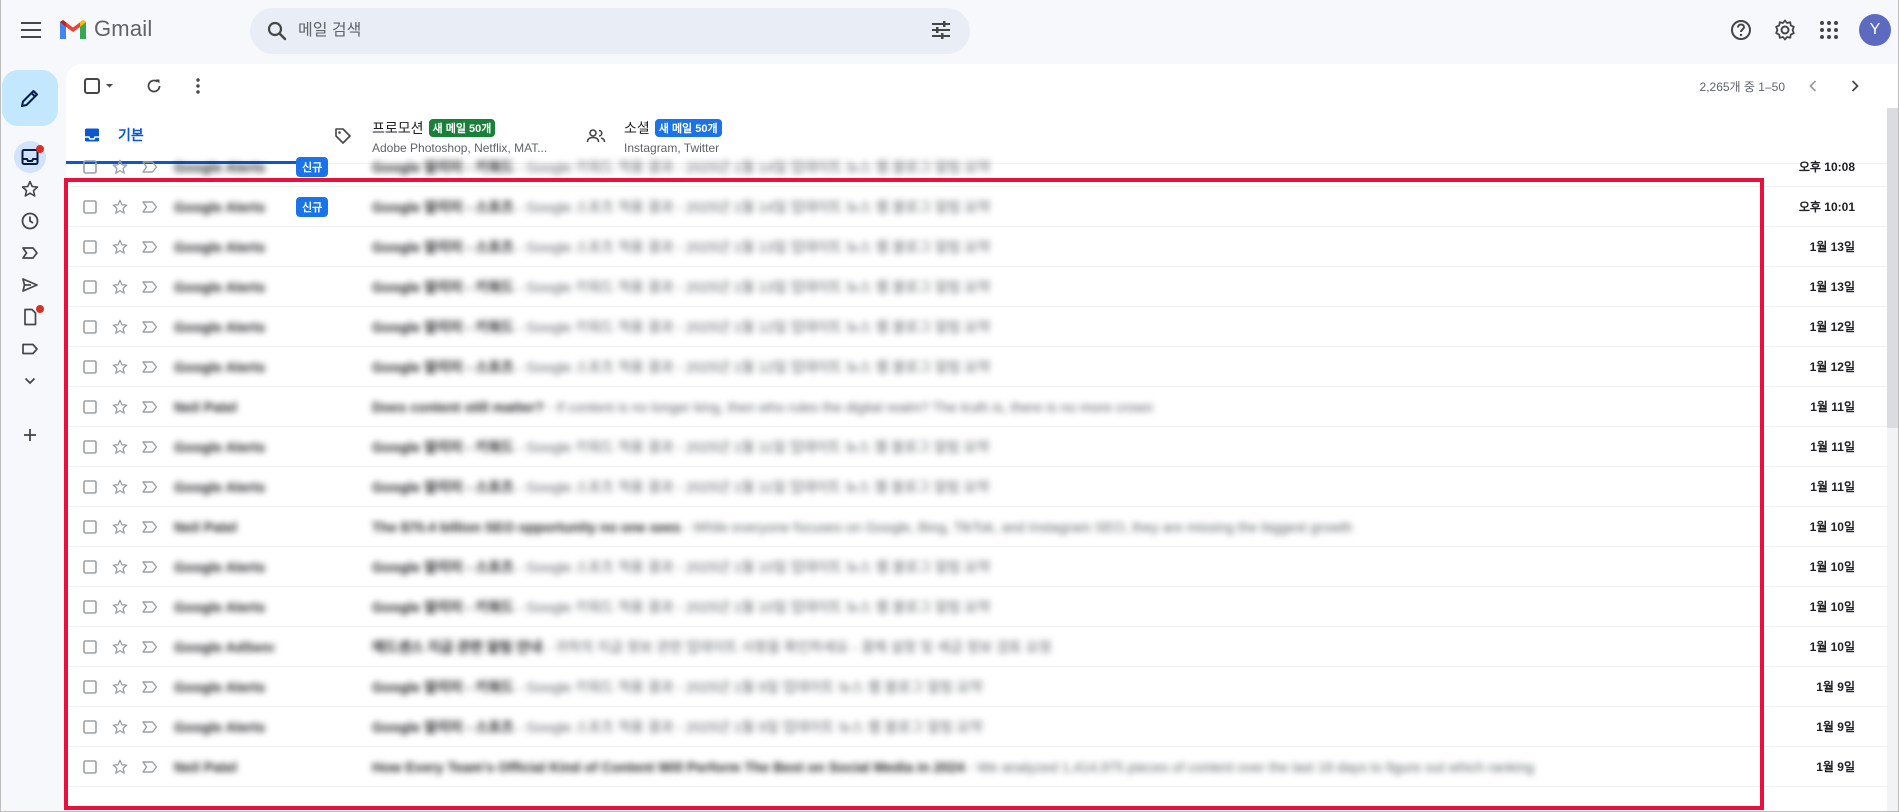  Describe the element at coordinates (30, 189) in the screenshot. I see `starred-nav-icon` at that location.